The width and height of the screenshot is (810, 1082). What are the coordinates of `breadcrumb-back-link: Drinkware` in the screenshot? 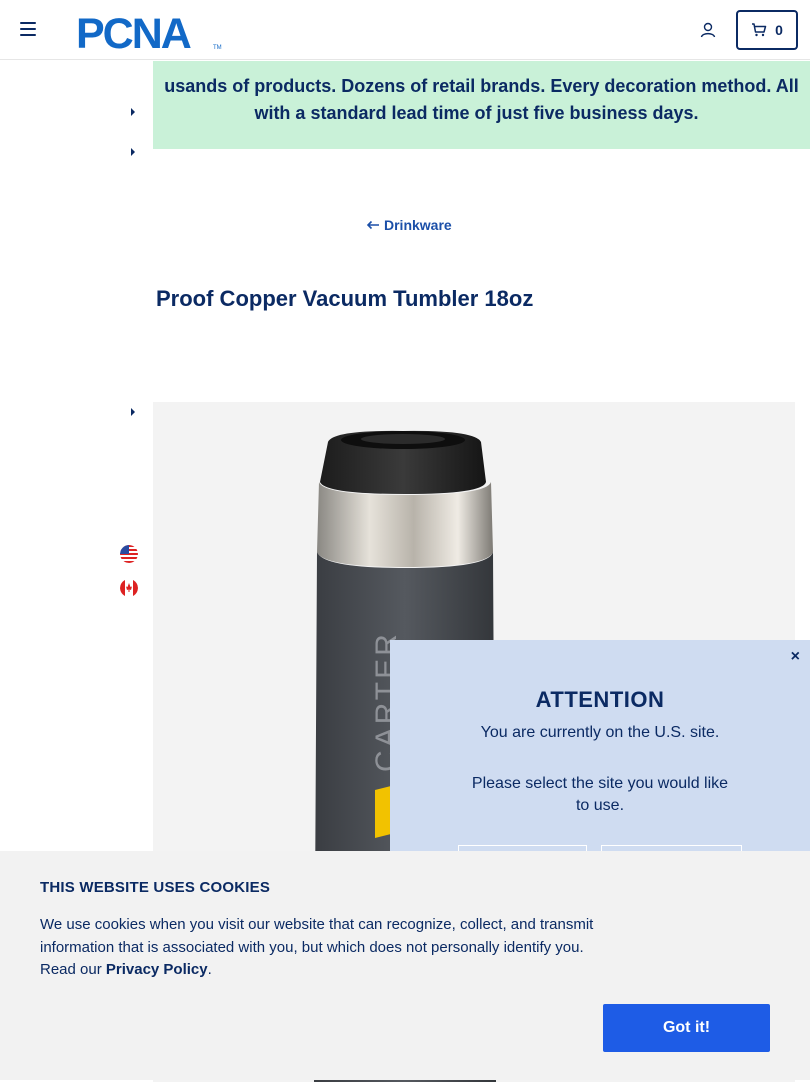 It's located at (409, 225).